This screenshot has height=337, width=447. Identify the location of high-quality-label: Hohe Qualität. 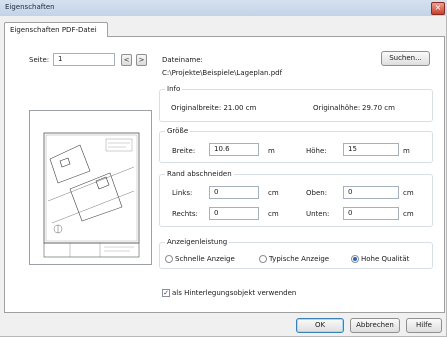
(385, 259).